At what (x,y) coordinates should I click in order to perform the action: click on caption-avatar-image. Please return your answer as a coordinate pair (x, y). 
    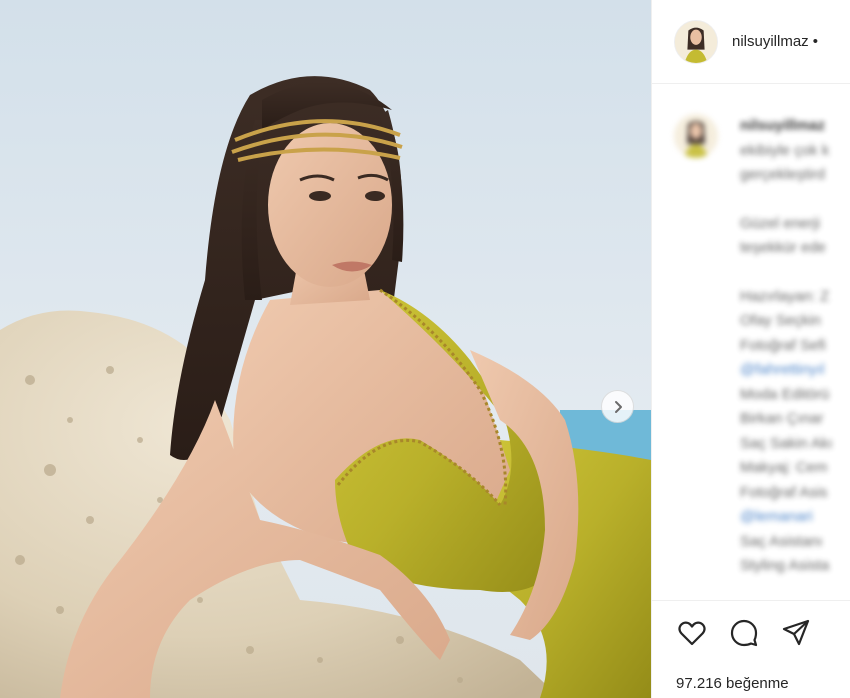
    Looking at the image, I should click on (696, 136).